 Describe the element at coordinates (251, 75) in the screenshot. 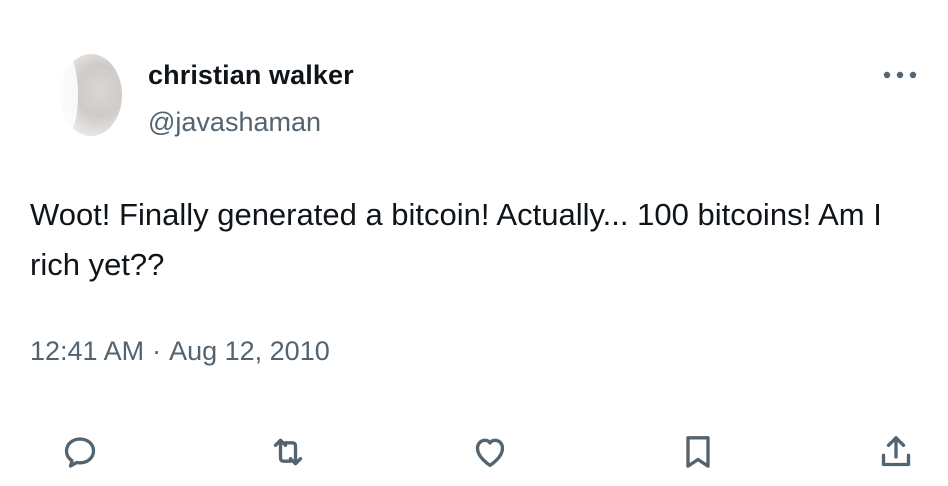

I see `author-display-name: christian walker` at that location.